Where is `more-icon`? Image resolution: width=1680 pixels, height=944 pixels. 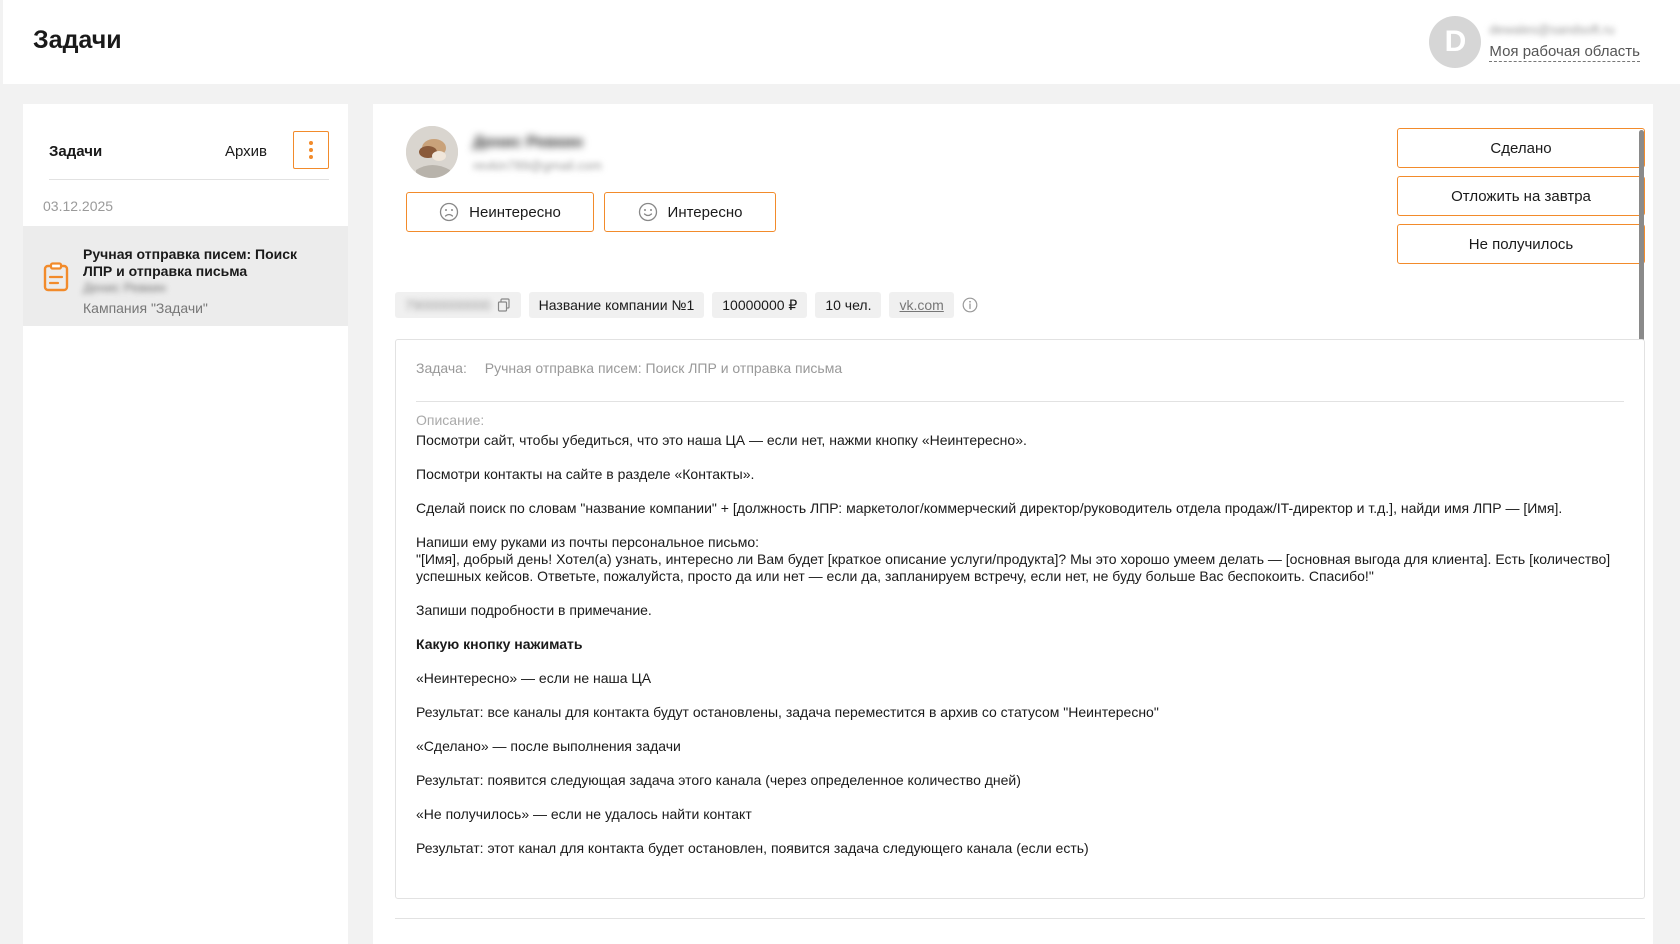
more-icon is located at coordinates (311, 143).